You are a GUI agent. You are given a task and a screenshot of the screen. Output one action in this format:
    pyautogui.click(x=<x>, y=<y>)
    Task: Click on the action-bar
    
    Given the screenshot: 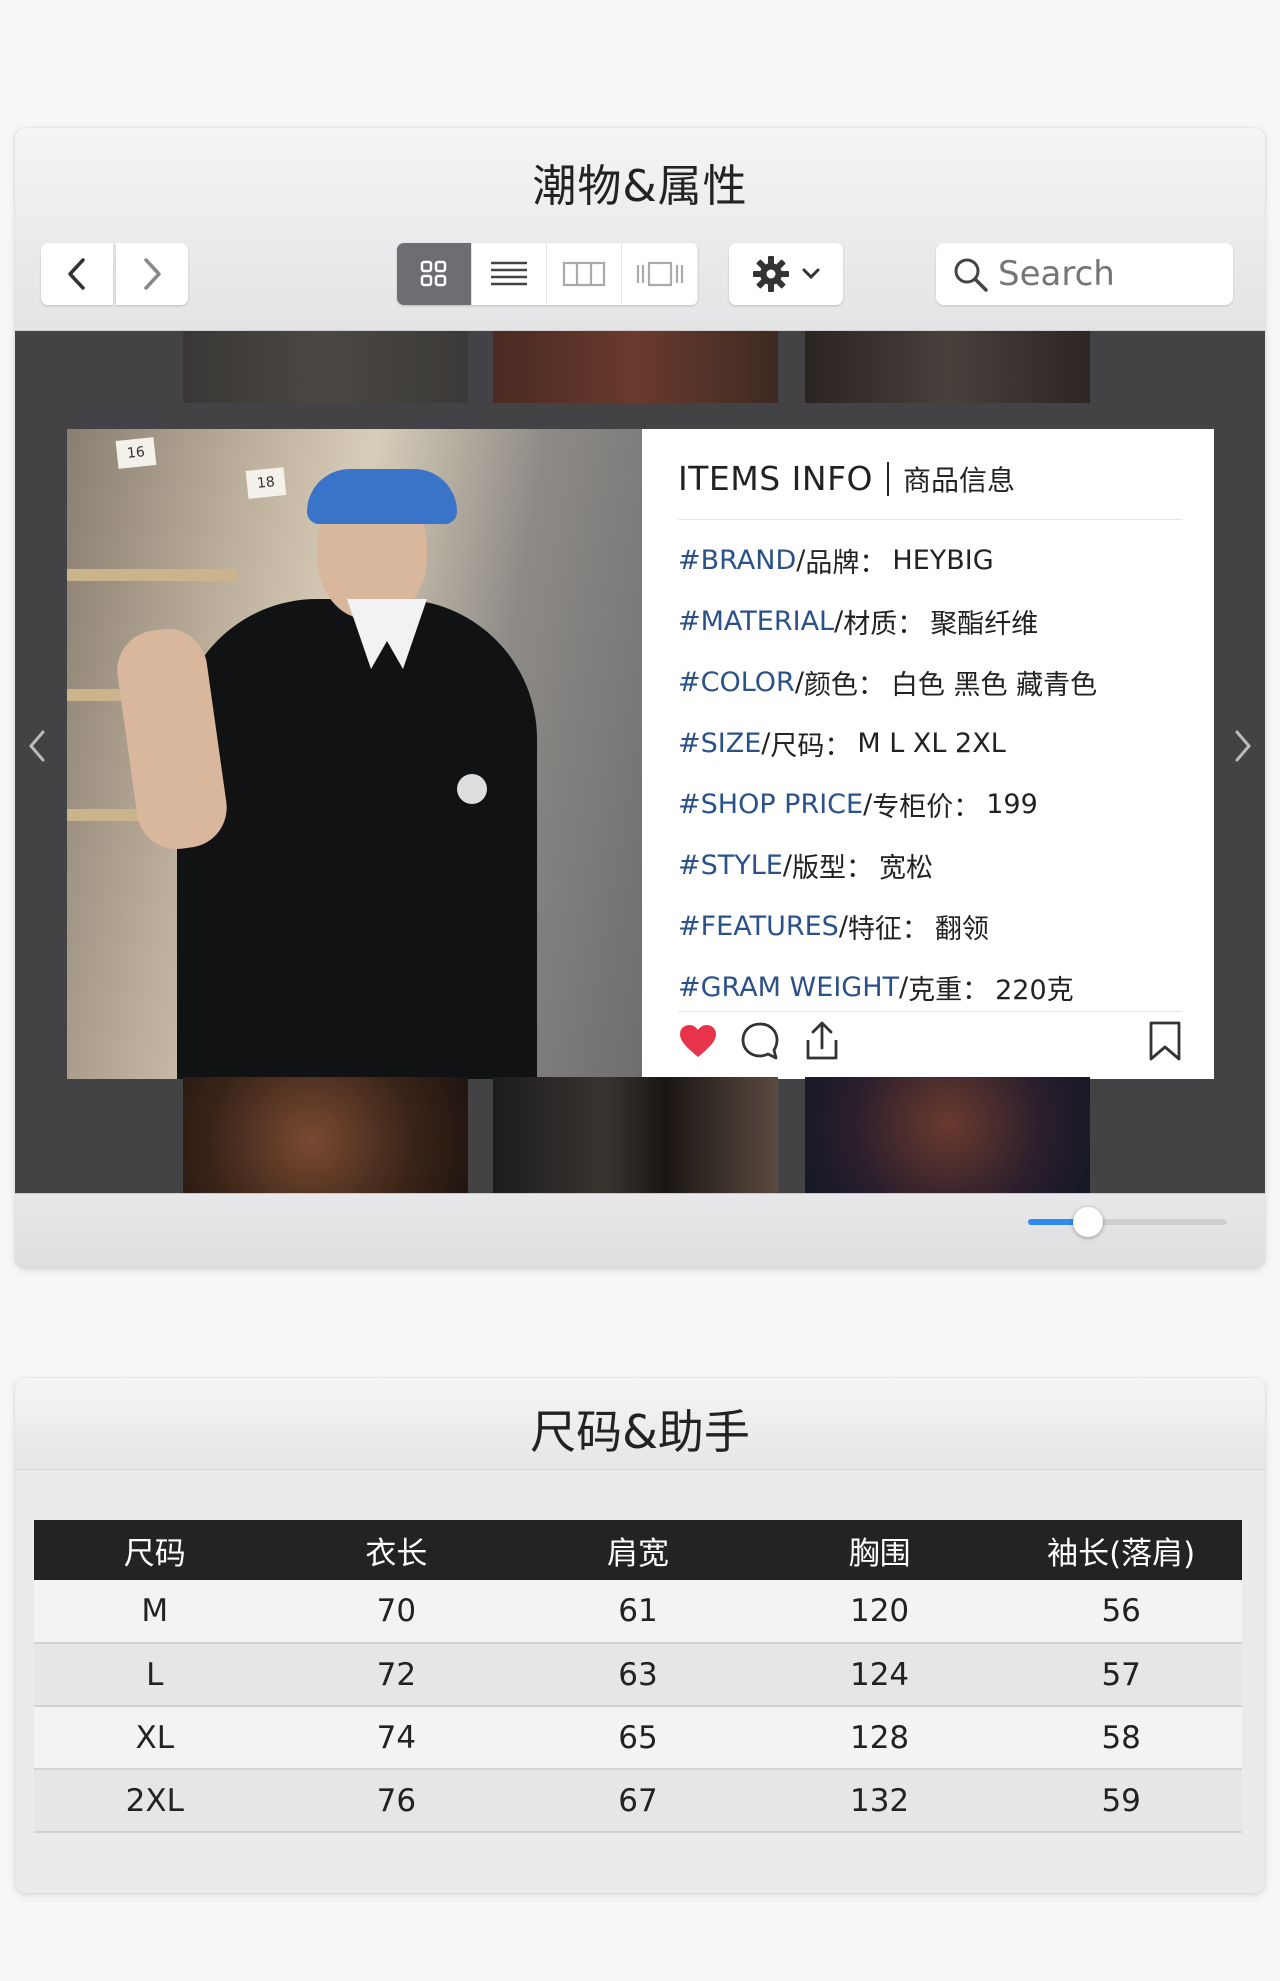 What is the action you would take?
    pyautogui.click(x=930, y=1040)
    